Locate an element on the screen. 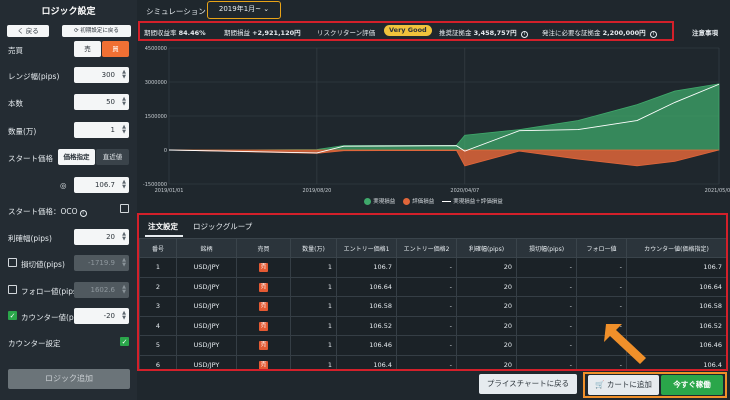 This screenshot has width=730, height=400. column-header: 数量(万) is located at coordinates (313, 248).